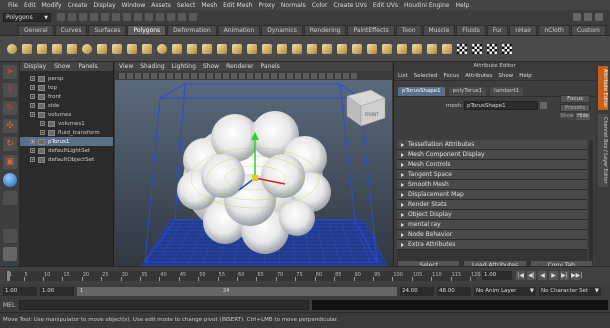 This screenshot has width=610, height=328. What do you see at coordinates (492, 235) in the screenshot?
I see `section-node-behavior: Node Behavior` at bounding box center [492, 235].